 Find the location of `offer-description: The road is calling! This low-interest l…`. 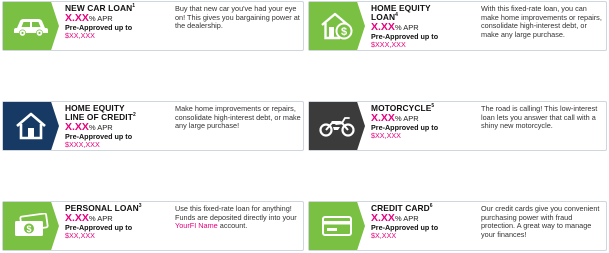

offer-description: The road is calling! This low-interest l… is located at coordinates (539, 117).